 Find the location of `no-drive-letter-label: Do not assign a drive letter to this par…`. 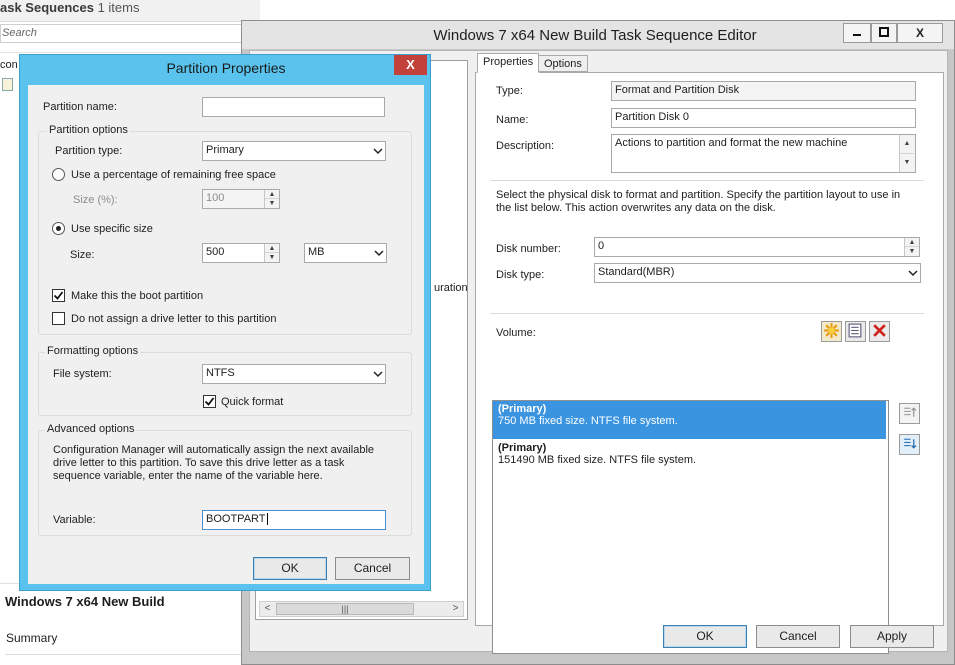

no-drive-letter-label: Do not assign a drive letter to this par… is located at coordinates (173, 319).